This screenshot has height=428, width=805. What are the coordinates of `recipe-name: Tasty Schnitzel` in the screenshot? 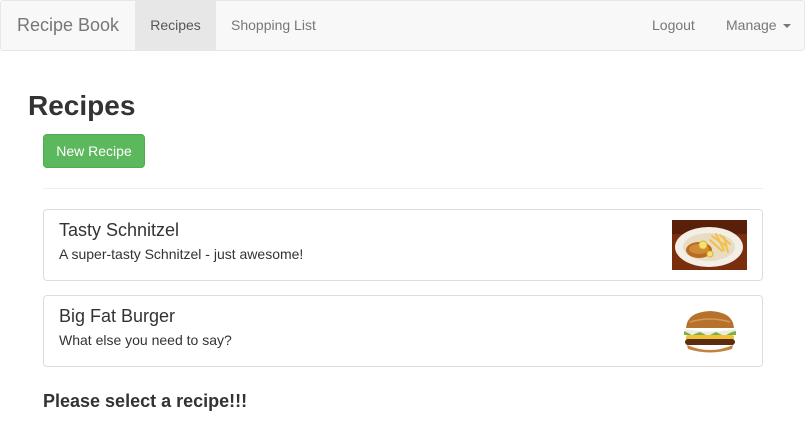 It's located at (119, 230).